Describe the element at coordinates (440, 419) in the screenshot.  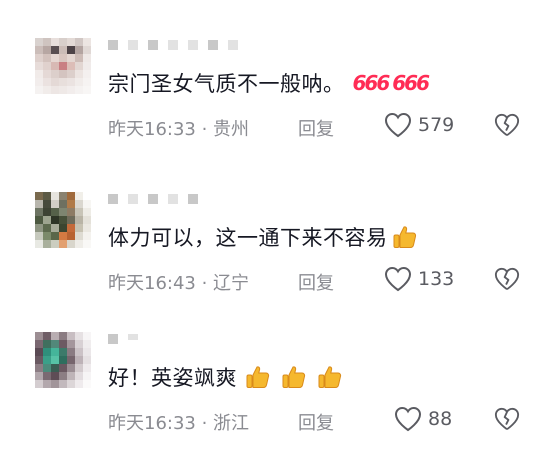
I see `like-count: 88` at that location.